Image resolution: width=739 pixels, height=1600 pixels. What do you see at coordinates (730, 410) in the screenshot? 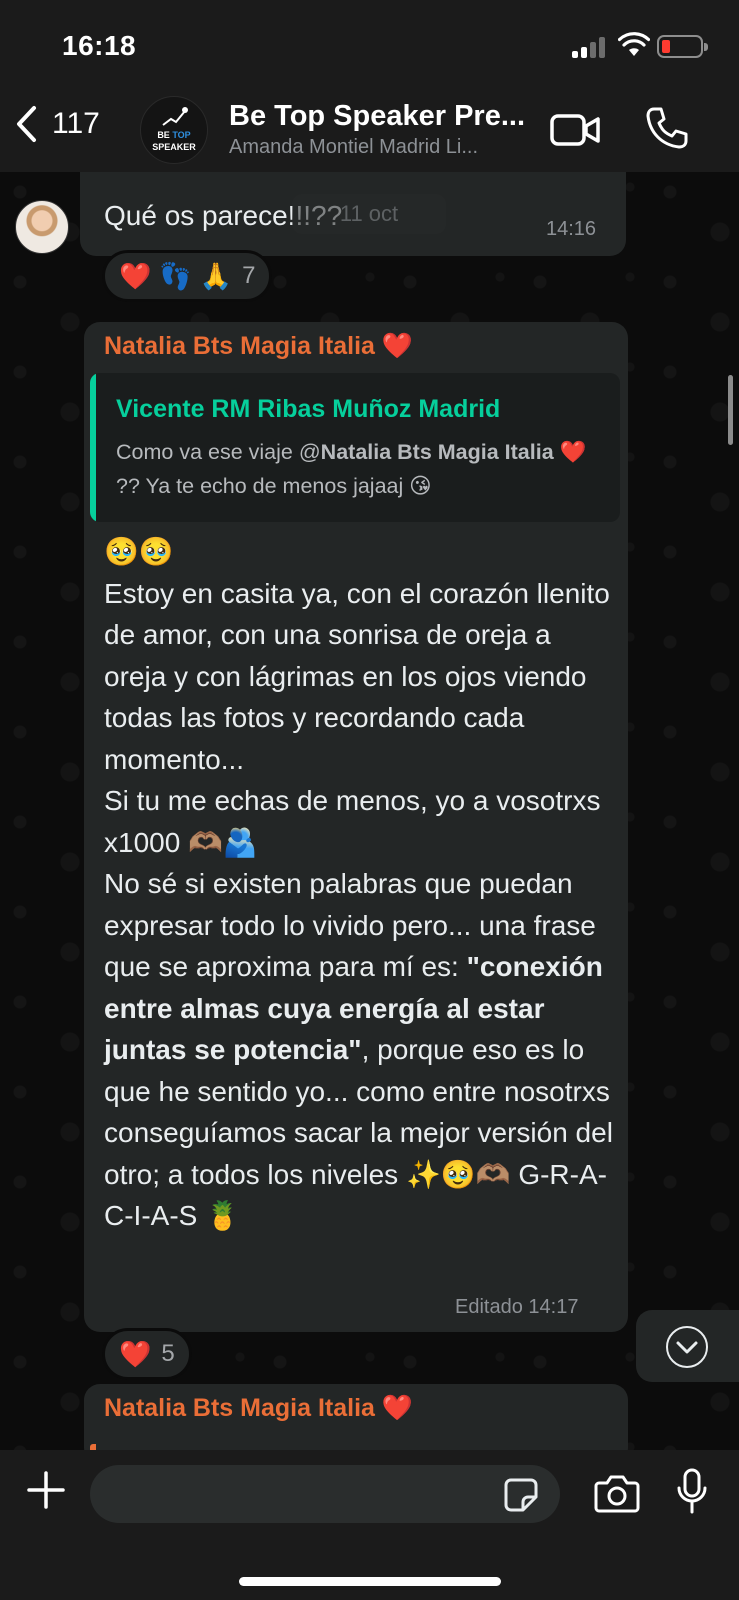
I see `scrollbar` at bounding box center [730, 410].